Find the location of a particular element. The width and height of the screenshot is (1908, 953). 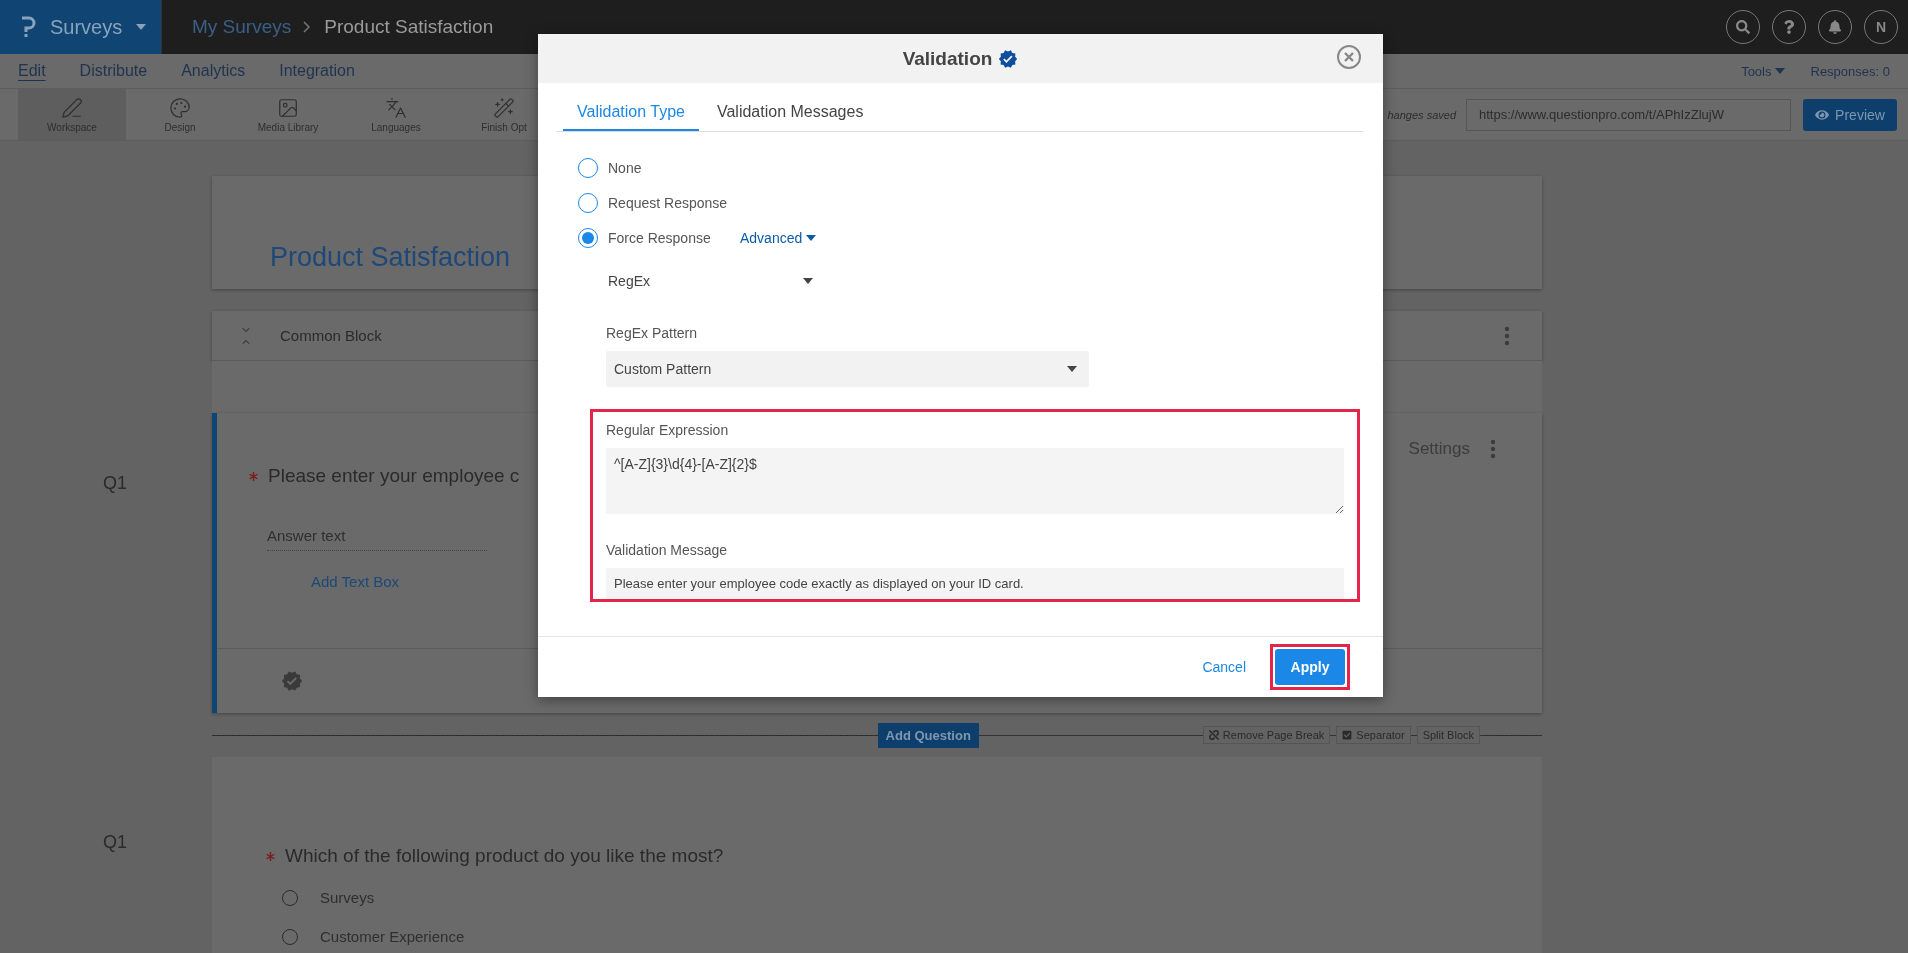

toolbar-item: Design is located at coordinates (180, 114).